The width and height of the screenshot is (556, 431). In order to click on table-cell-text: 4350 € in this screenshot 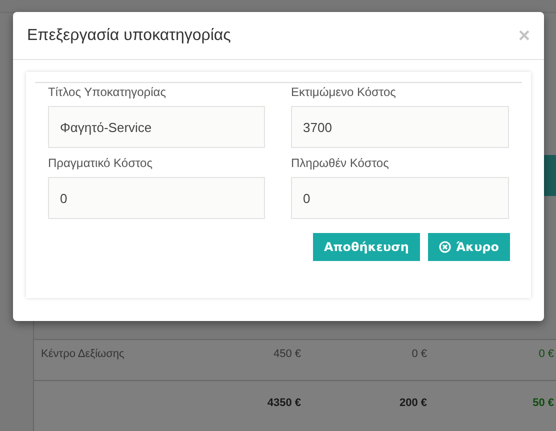, I will do `click(283, 403)`.